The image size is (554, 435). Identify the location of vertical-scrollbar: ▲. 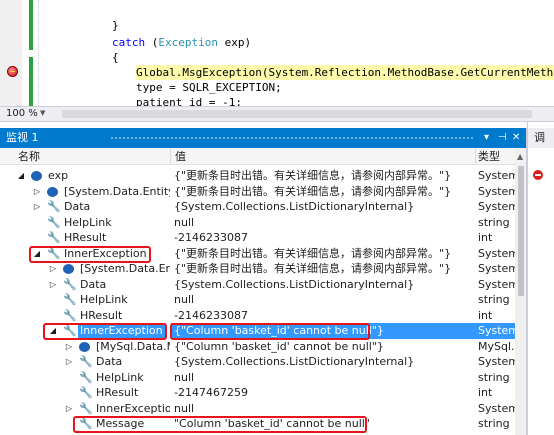
(520, 291).